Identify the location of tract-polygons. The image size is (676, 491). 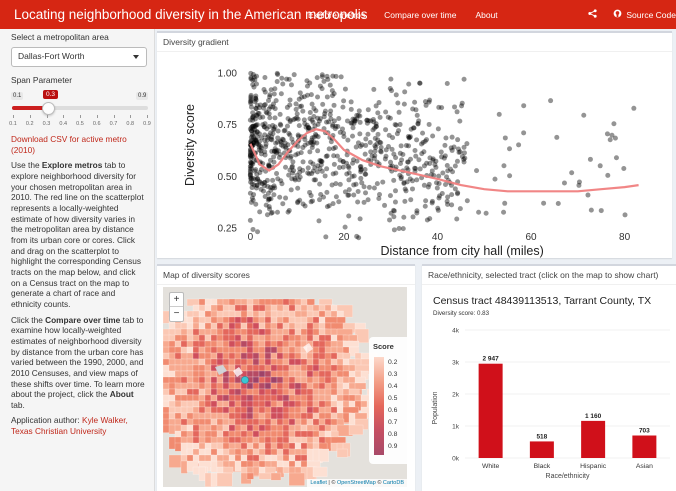
(272, 392).